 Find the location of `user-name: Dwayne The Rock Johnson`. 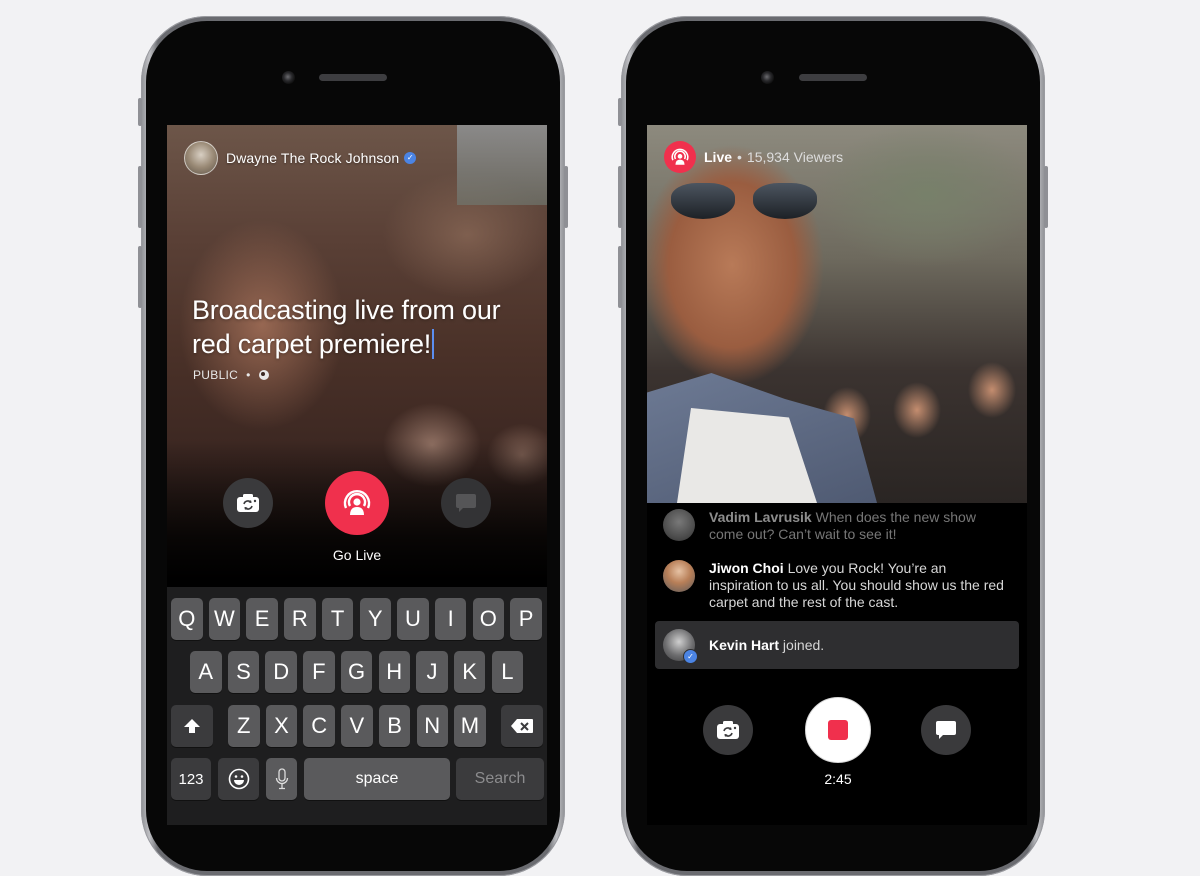

user-name: Dwayne The Rock Johnson is located at coordinates (312, 158).